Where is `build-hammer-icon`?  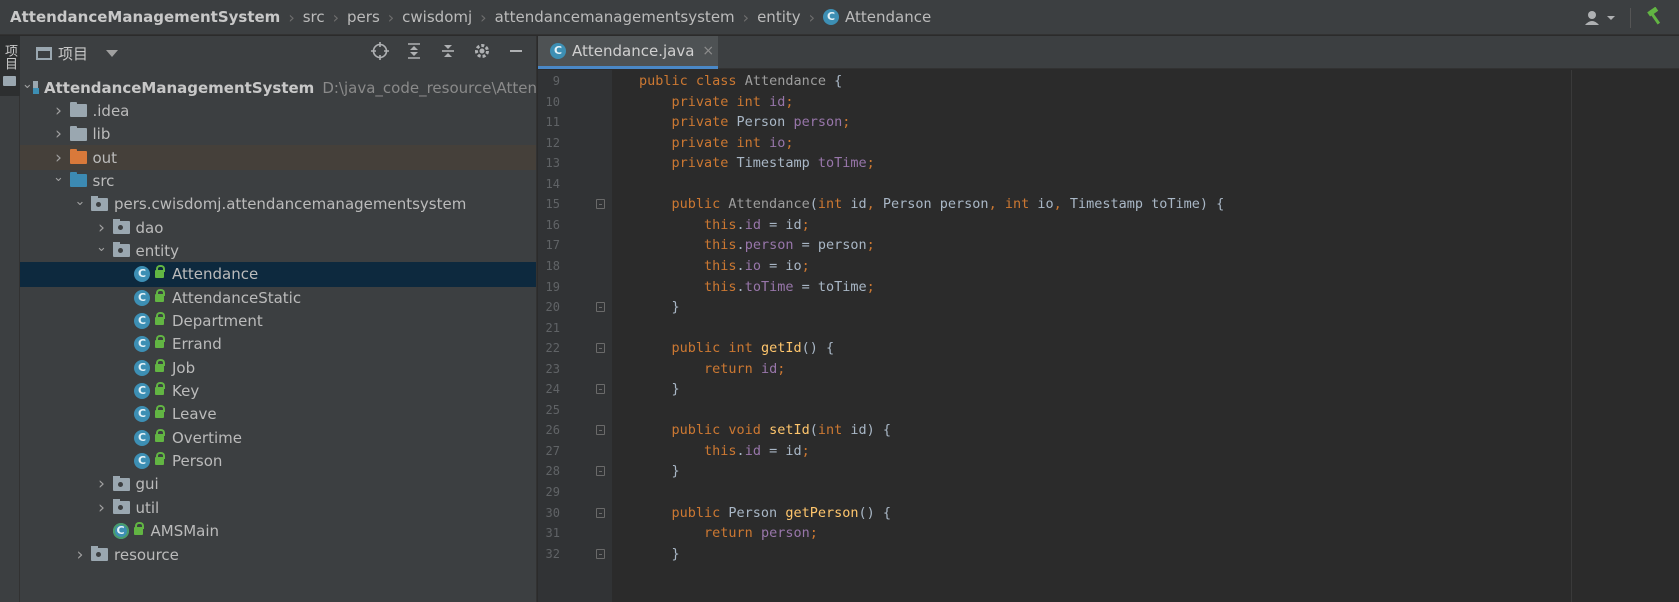 build-hammer-icon is located at coordinates (1655, 17).